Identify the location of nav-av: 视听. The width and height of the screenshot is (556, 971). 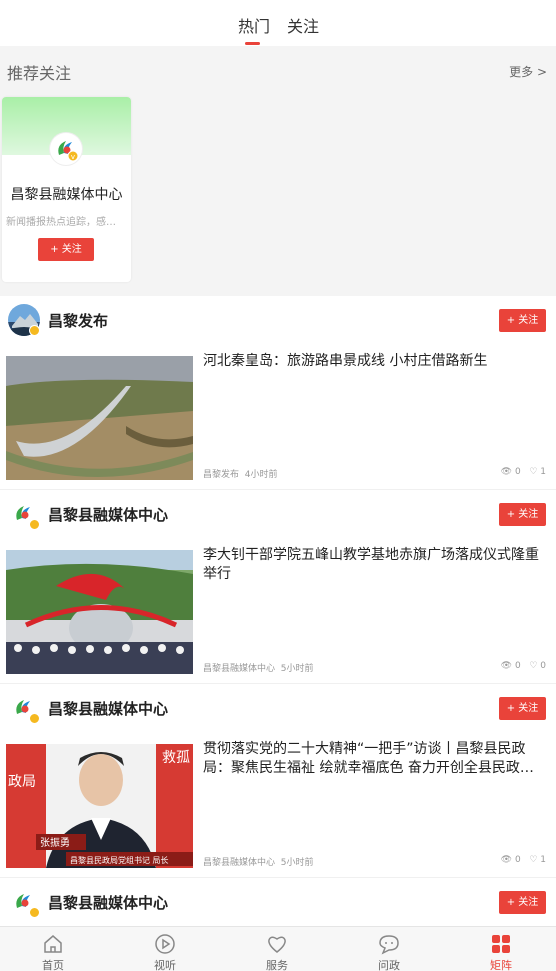
(165, 949).